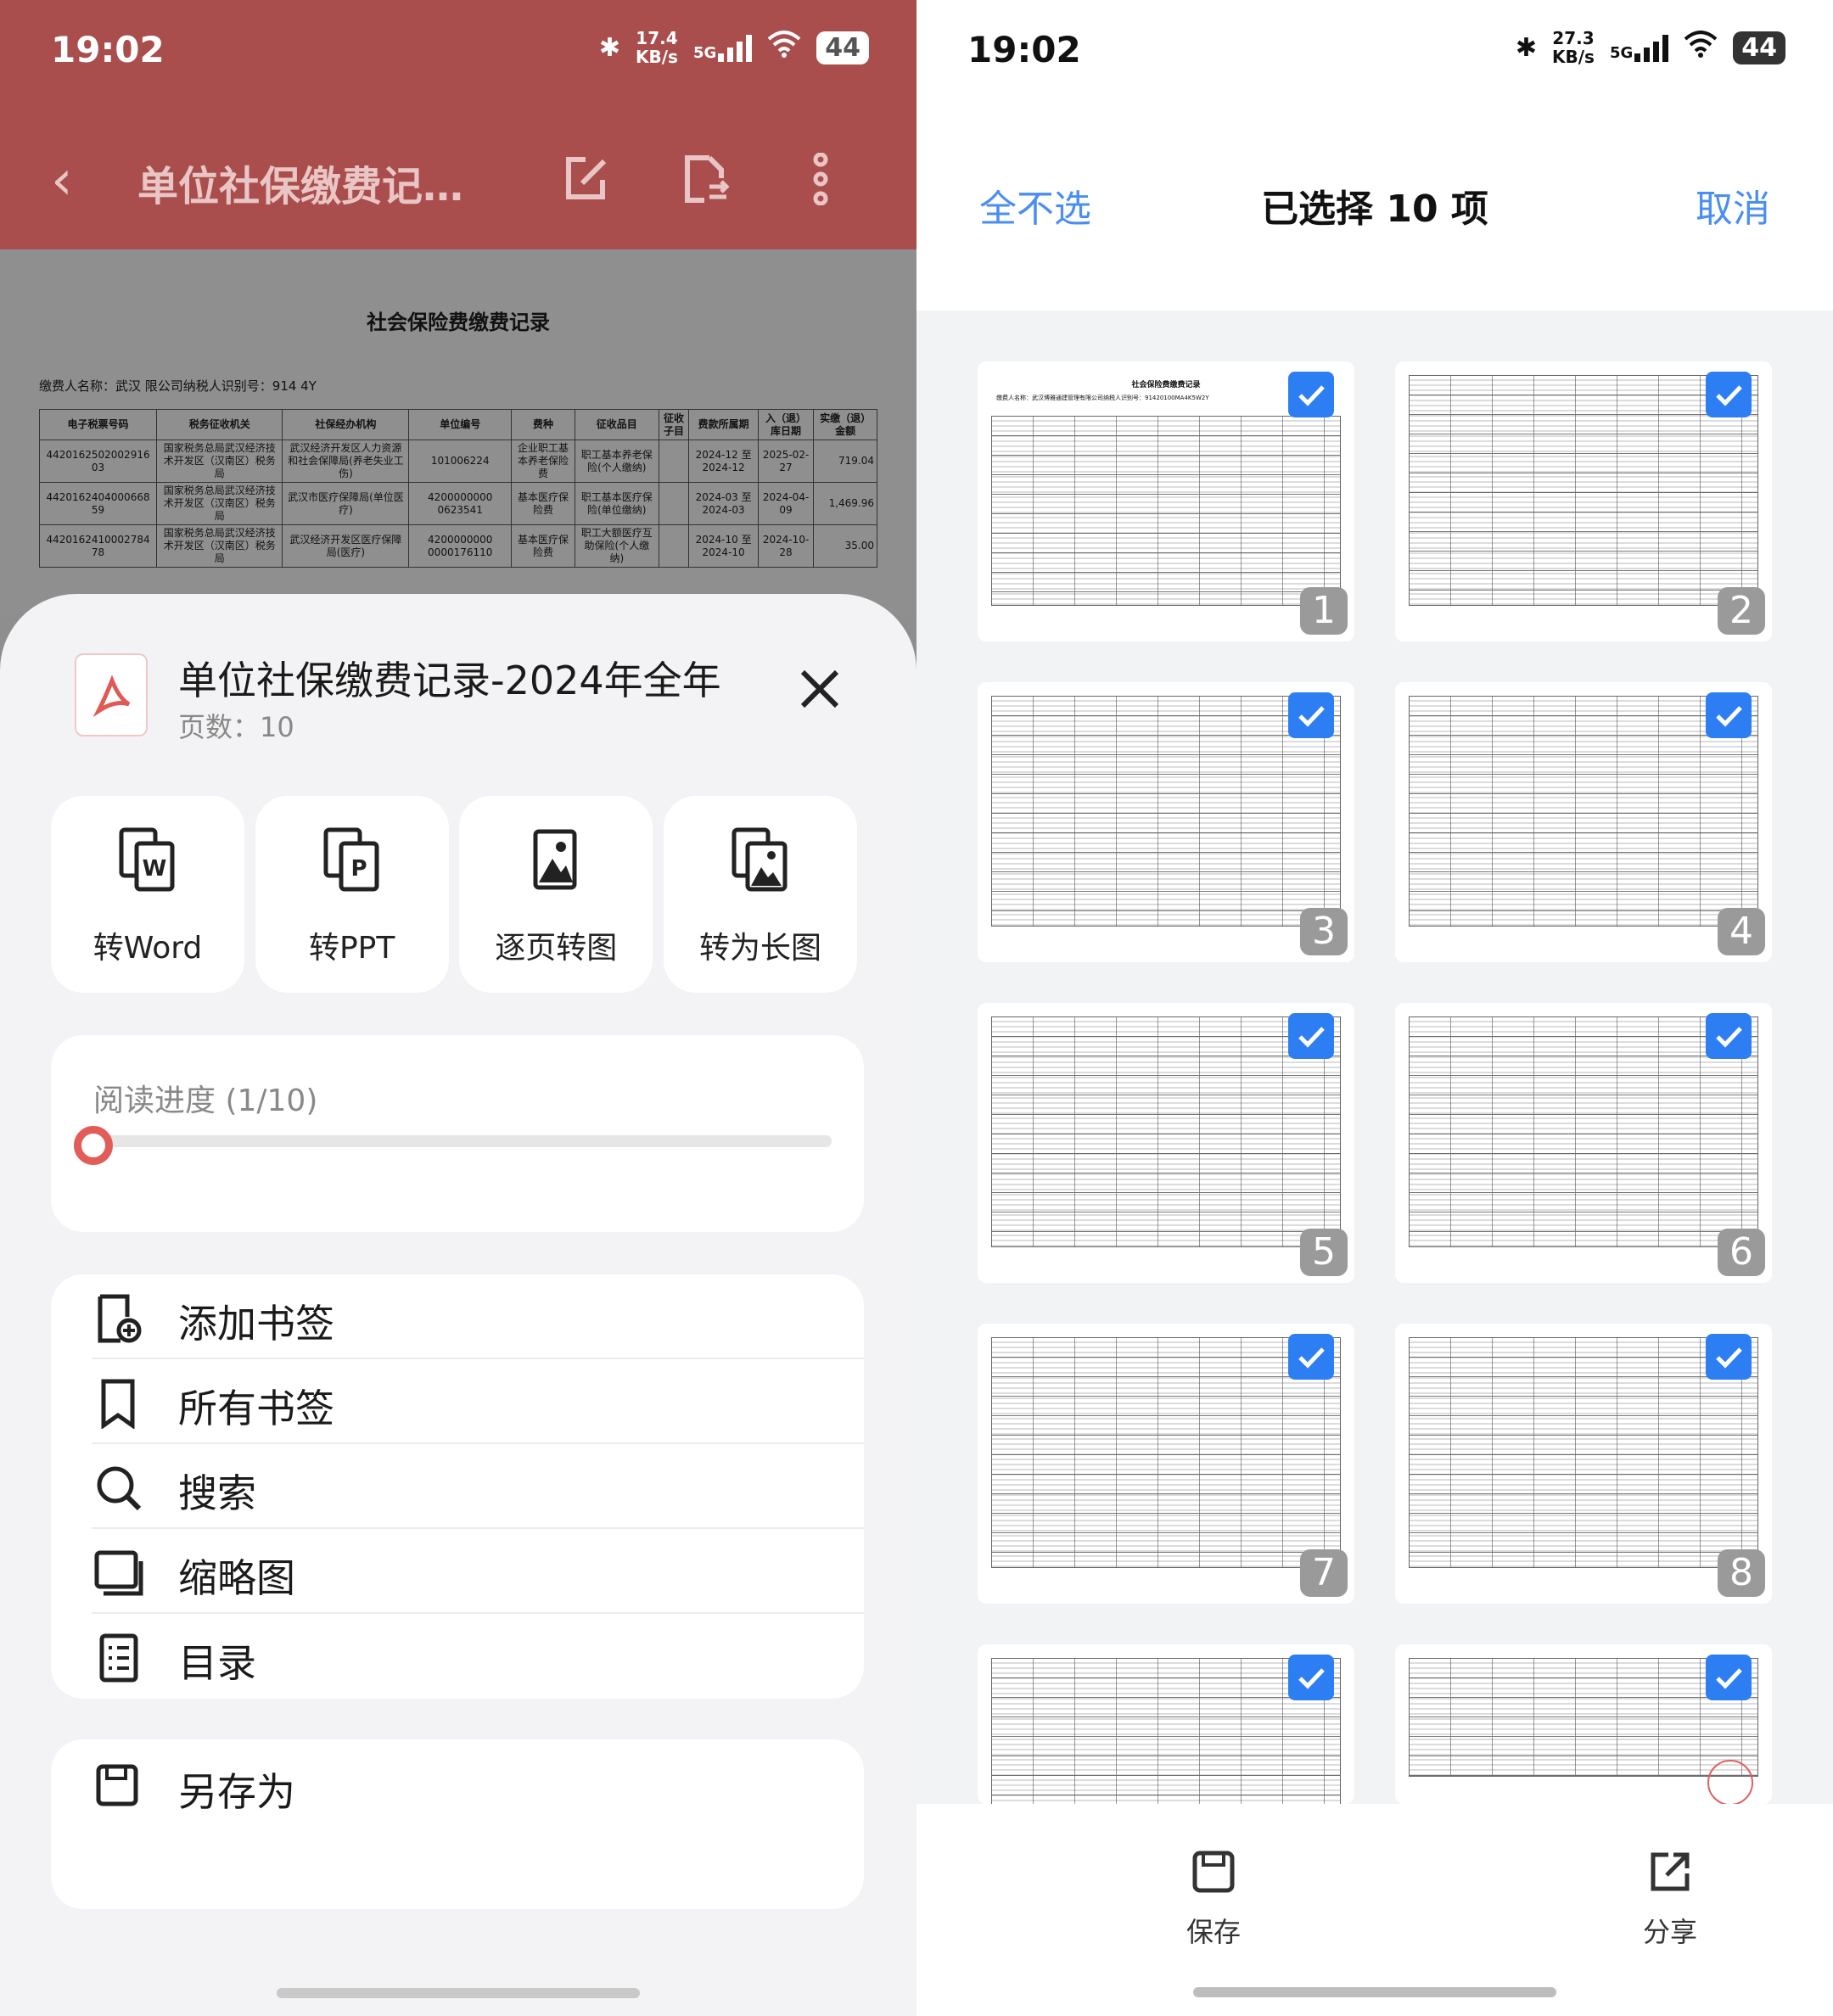 The width and height of the screenshot is (1833, 2016). What do you see at coordinates (358, 869) in the screenshot?
I see `svg-text: P` at bounding box center [358, 869].